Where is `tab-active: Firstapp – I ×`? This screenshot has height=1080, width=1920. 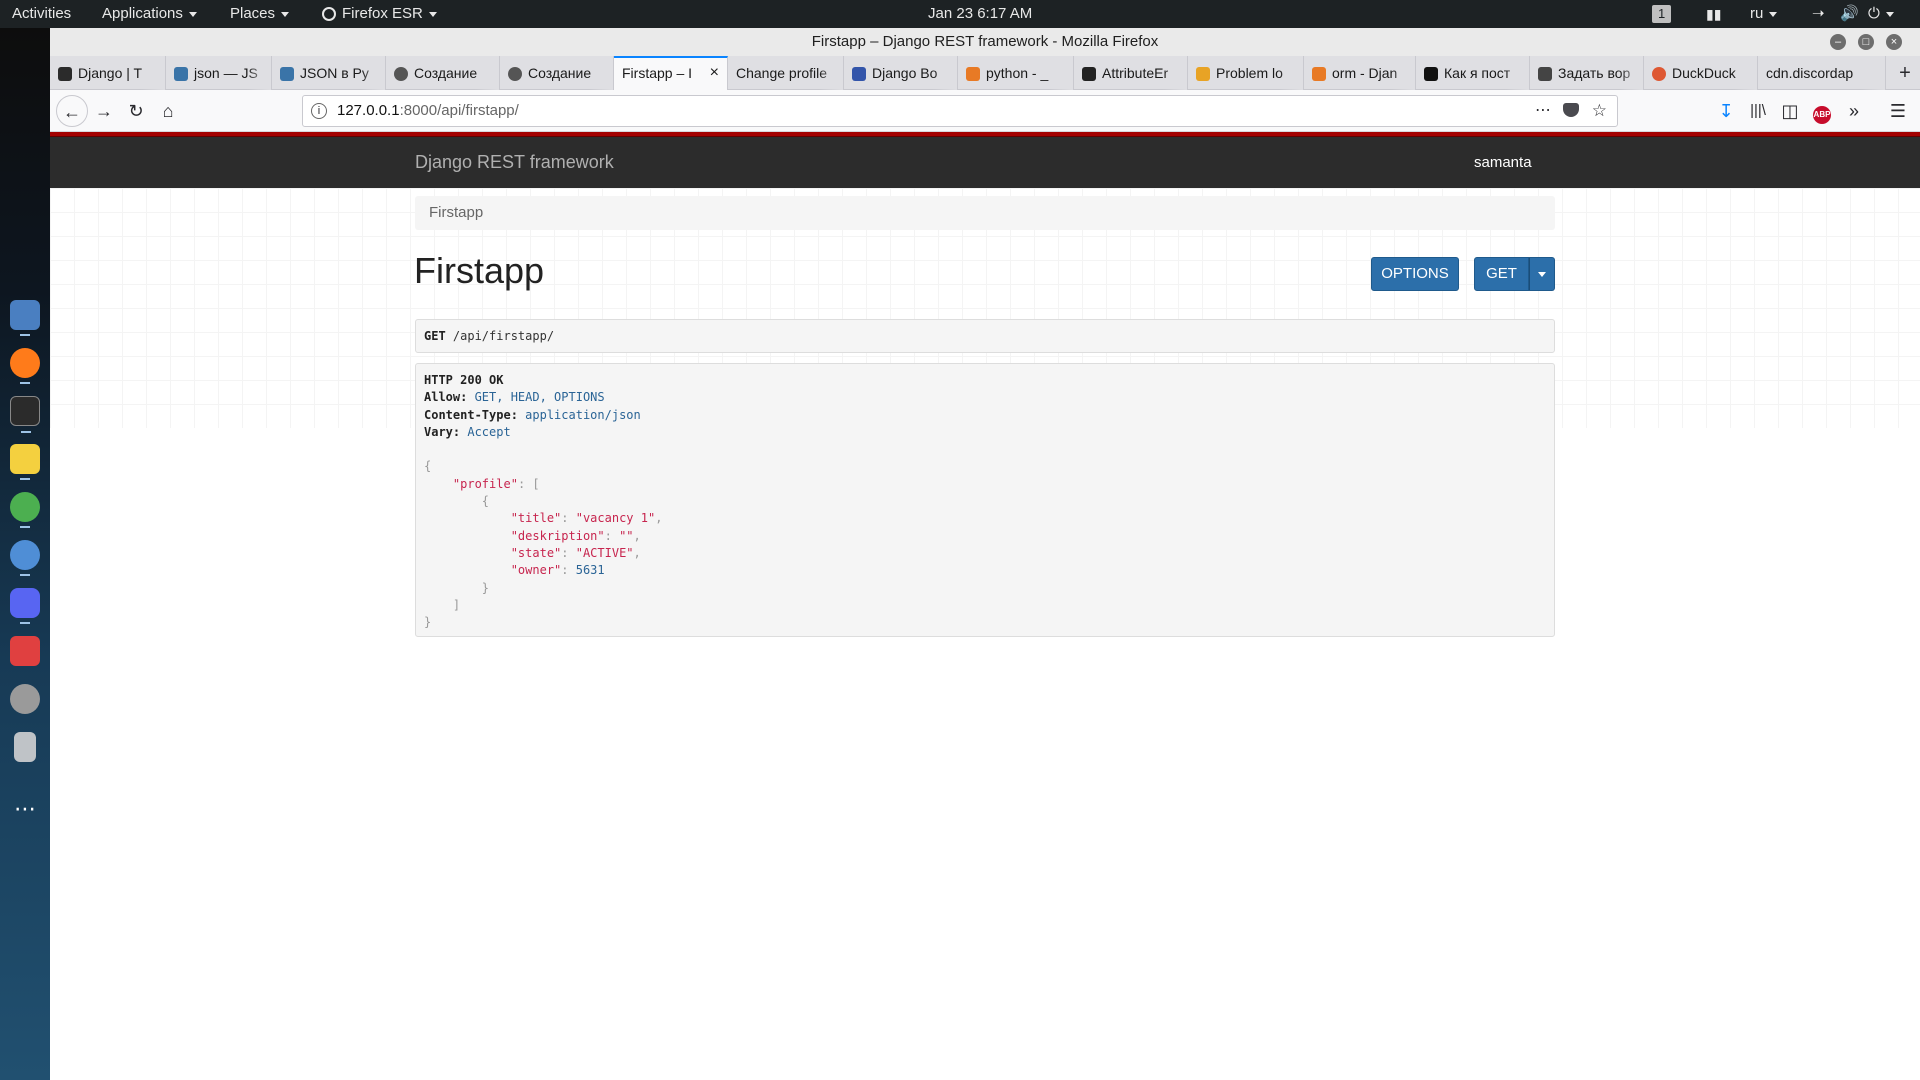 tab-active: Firstapp – I × is located at coordinates (671, 73).